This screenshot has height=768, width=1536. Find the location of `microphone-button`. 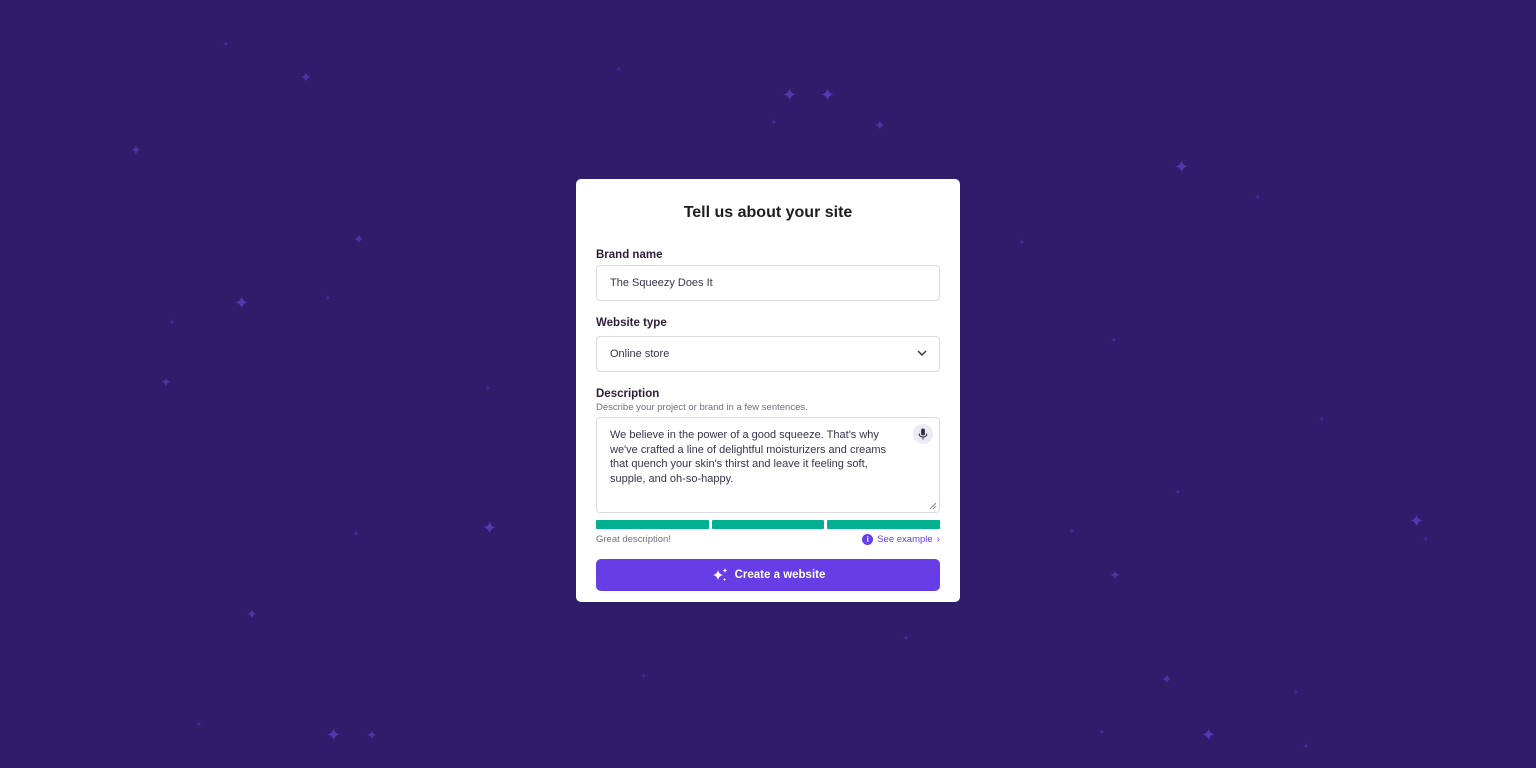

microphone-button is located at coordinates (923, 434).